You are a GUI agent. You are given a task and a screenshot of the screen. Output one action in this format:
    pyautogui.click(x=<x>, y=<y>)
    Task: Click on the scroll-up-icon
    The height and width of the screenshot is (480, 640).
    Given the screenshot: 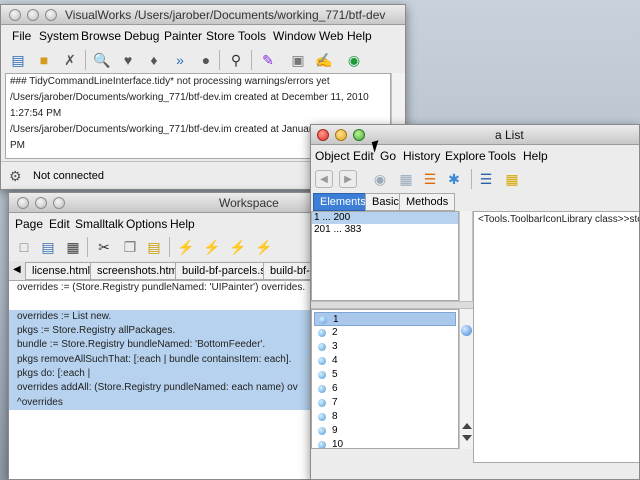 What is the action you would take?
    pyautogui.click(x=467, y=426)
    